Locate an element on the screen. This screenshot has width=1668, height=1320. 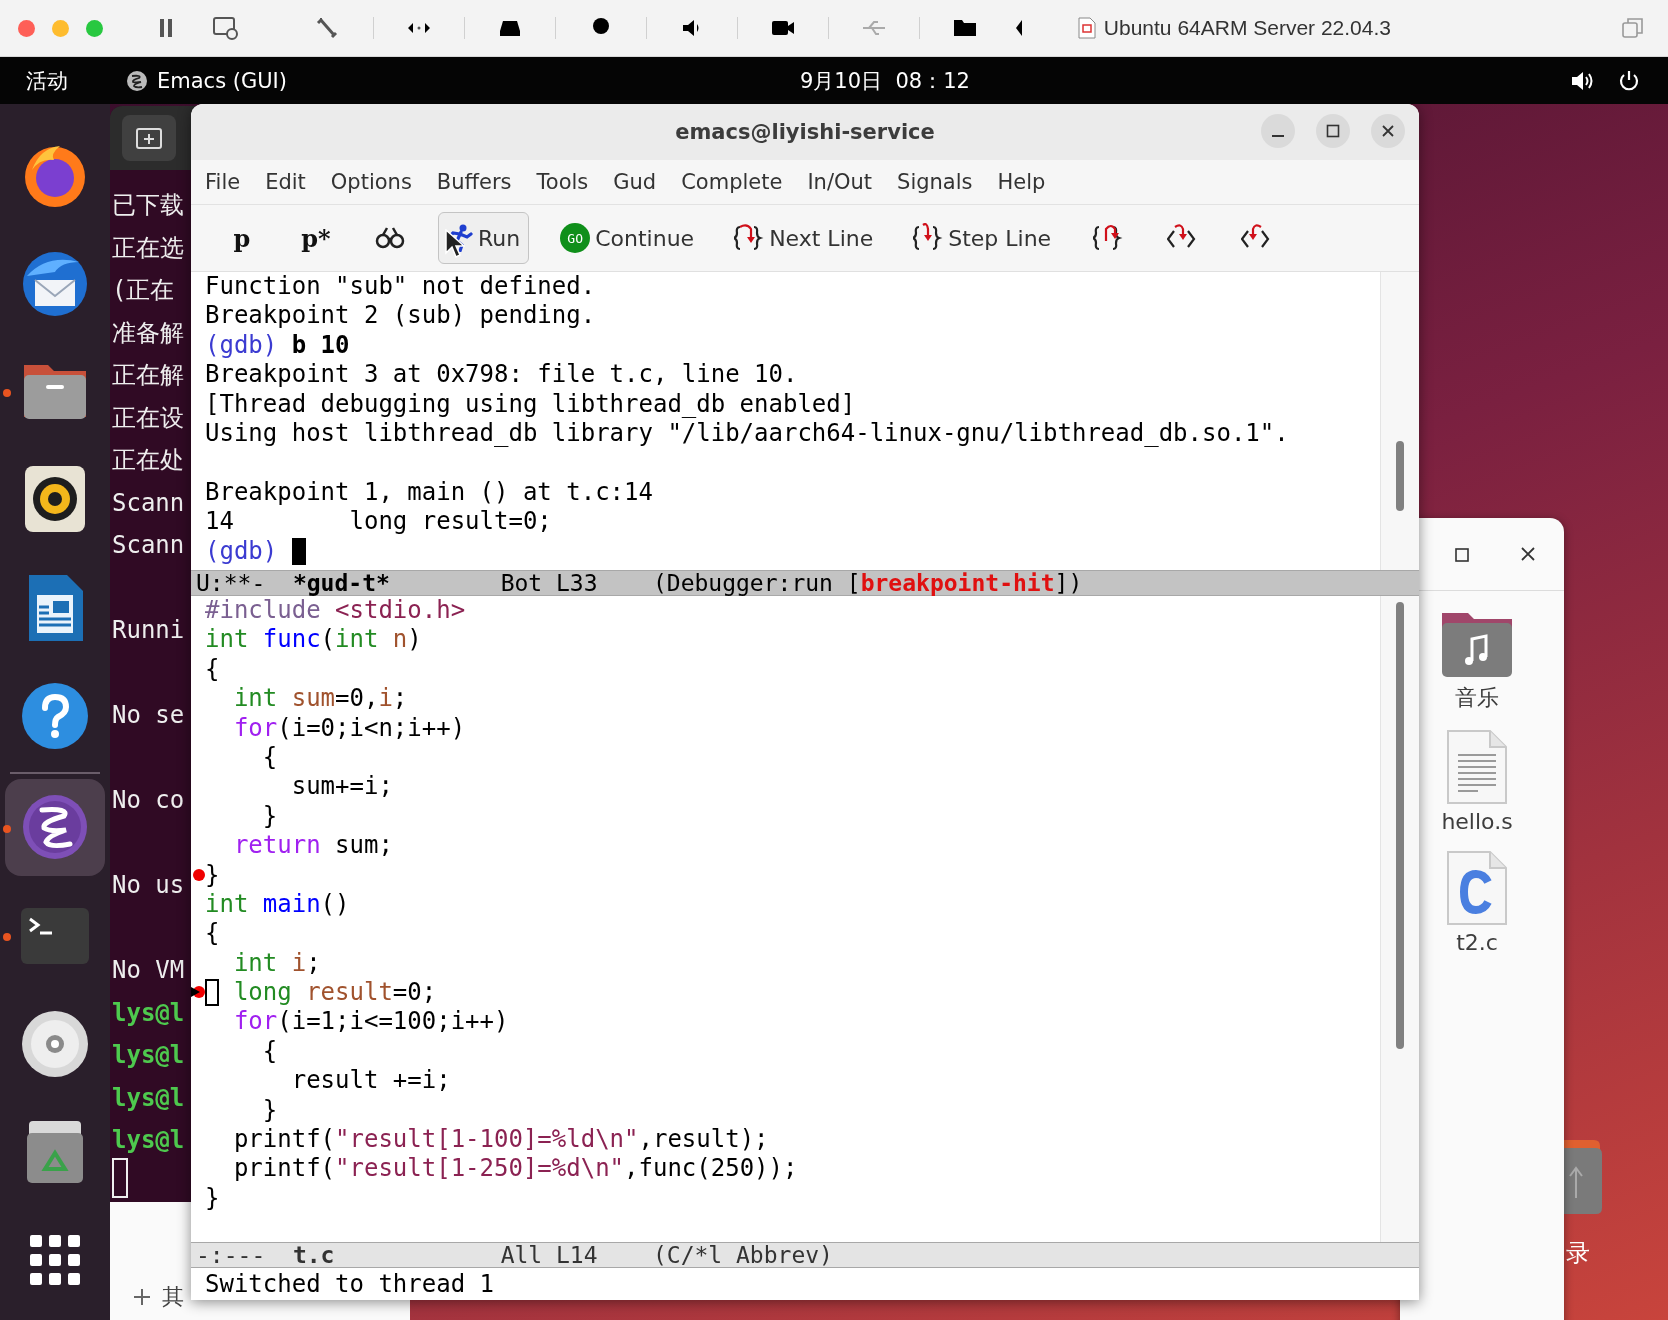
step-button: Step Line is located at coordinates (982, 238).